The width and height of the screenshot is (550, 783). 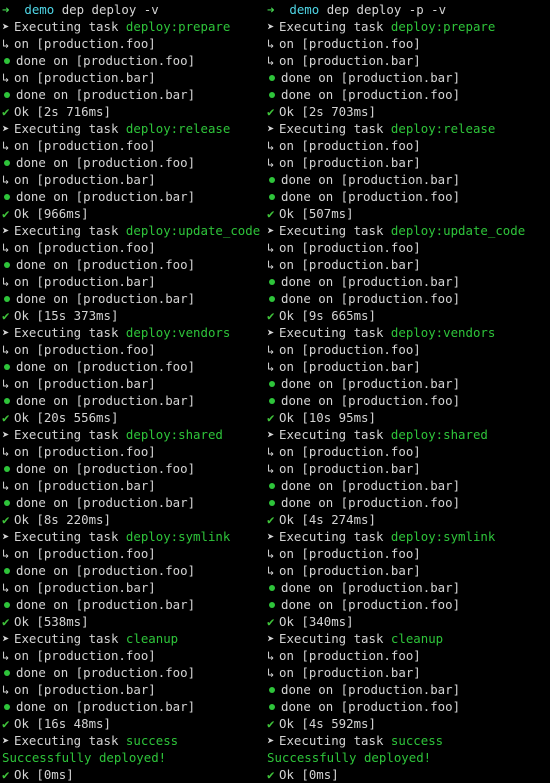 What do you see at coordinates (51, 621) in the screenshot?
I see `ok-duration: Ok [538ms]` at bounding box center [51, 621].